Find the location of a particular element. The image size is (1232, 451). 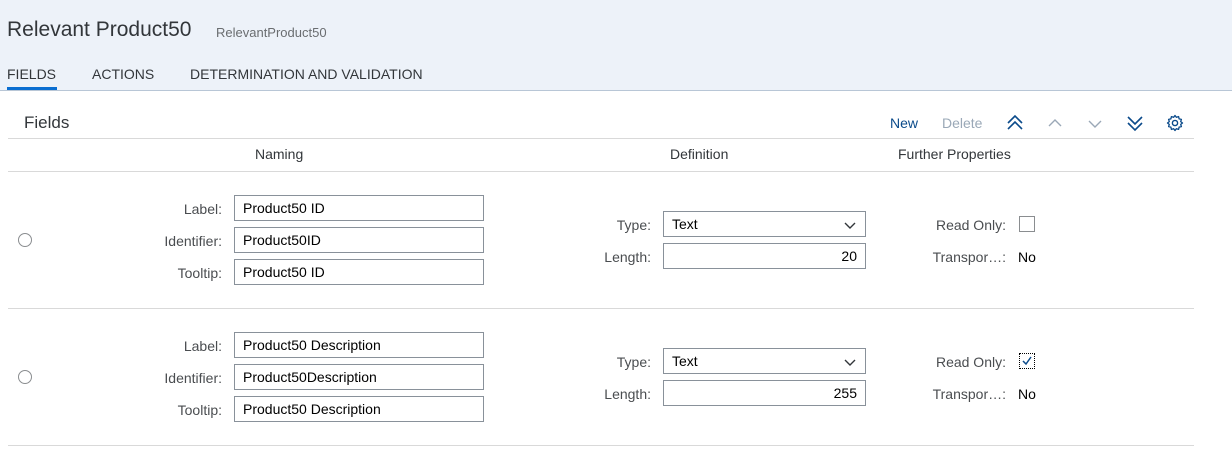

column-header-further-properties: Further Properties is located at coordinates (954, 154).